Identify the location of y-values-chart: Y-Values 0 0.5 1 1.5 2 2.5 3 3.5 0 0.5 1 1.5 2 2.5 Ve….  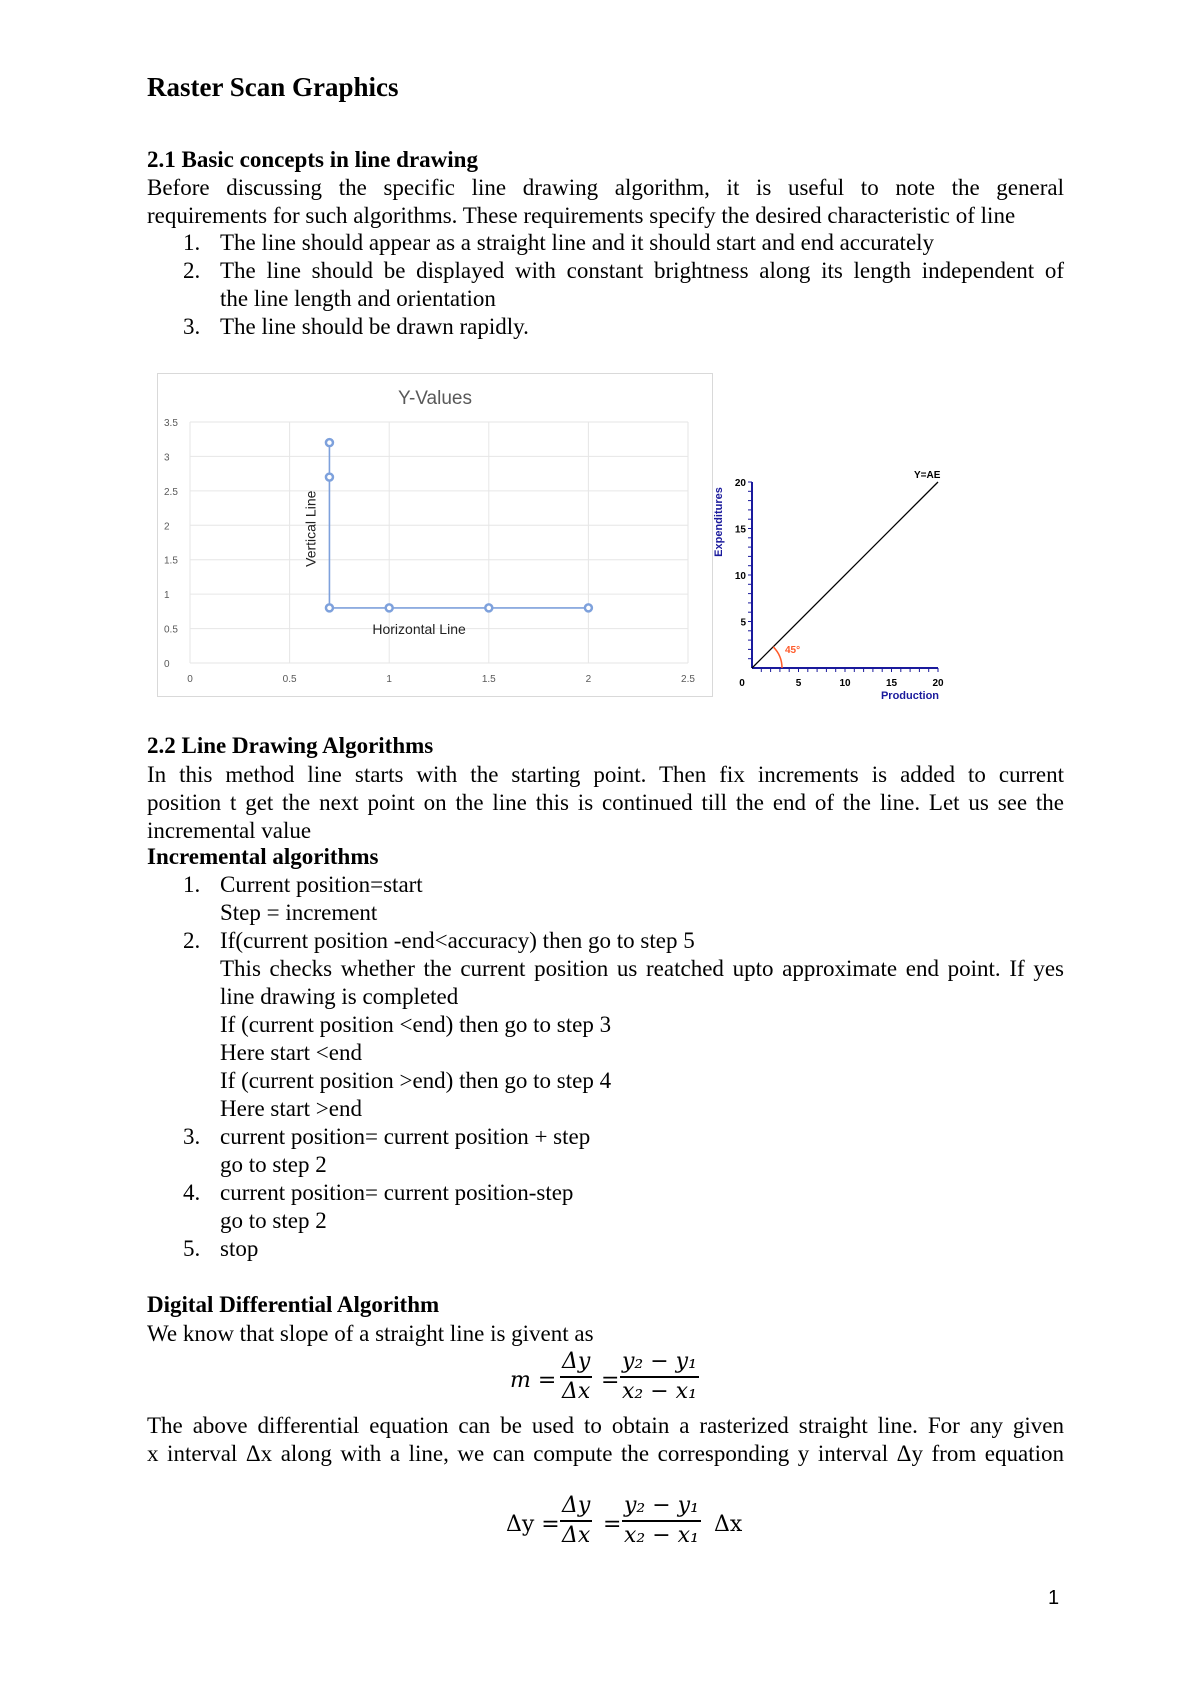
(435, 535).